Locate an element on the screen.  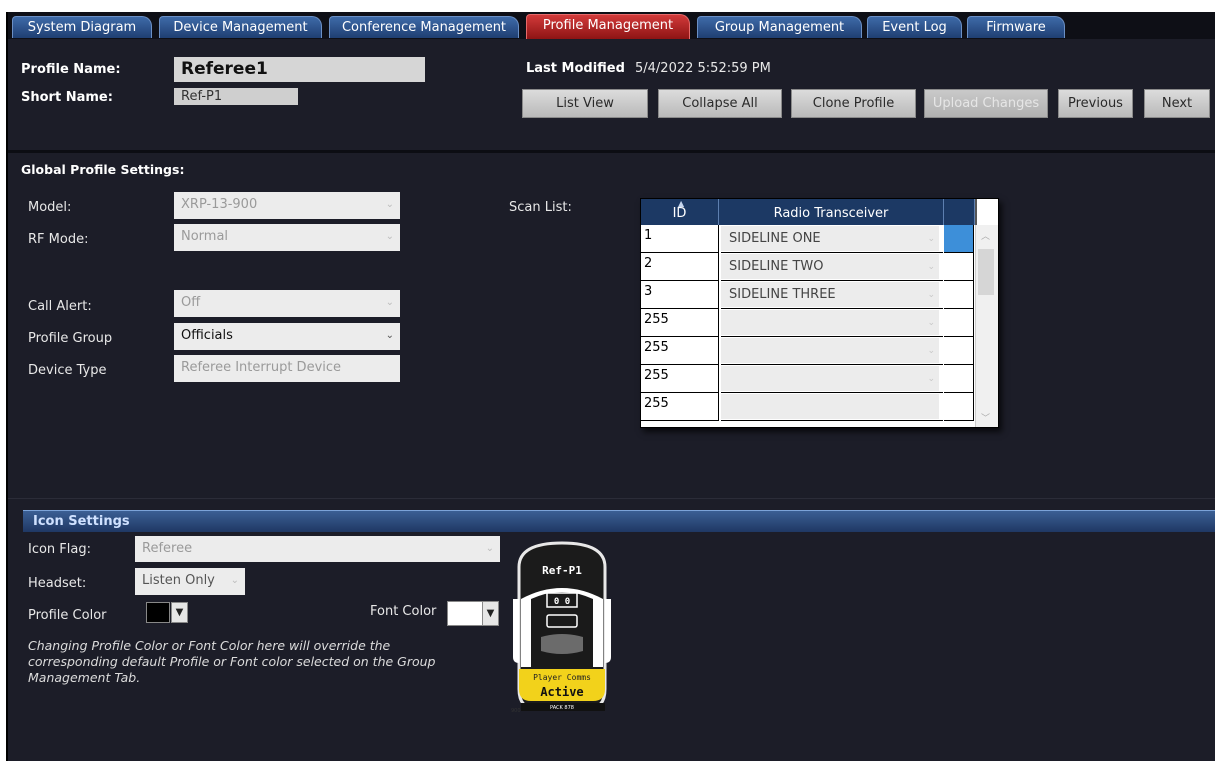
upload-changes-button: Upload Changes is located at coordinates (986, 103).